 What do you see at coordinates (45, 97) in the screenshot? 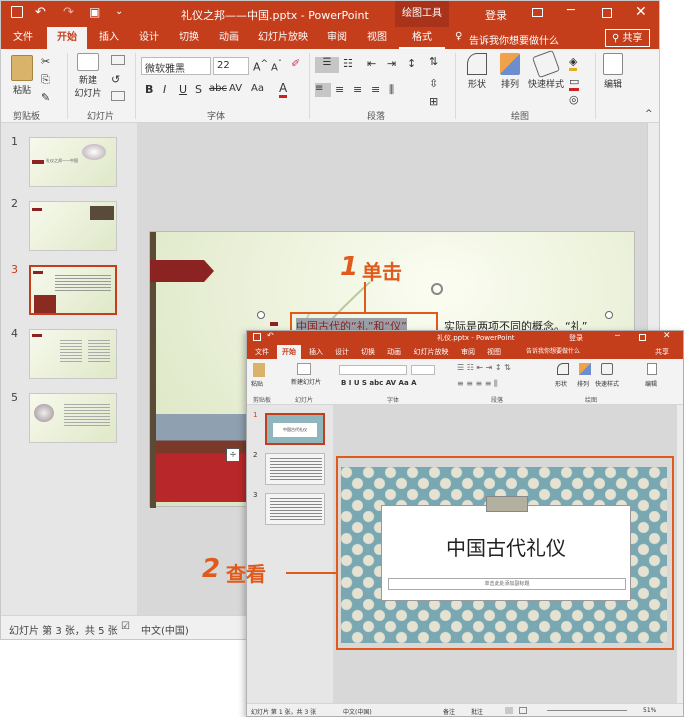
I see `format-painter-icon: ✎` at bounding box center [45, 97].